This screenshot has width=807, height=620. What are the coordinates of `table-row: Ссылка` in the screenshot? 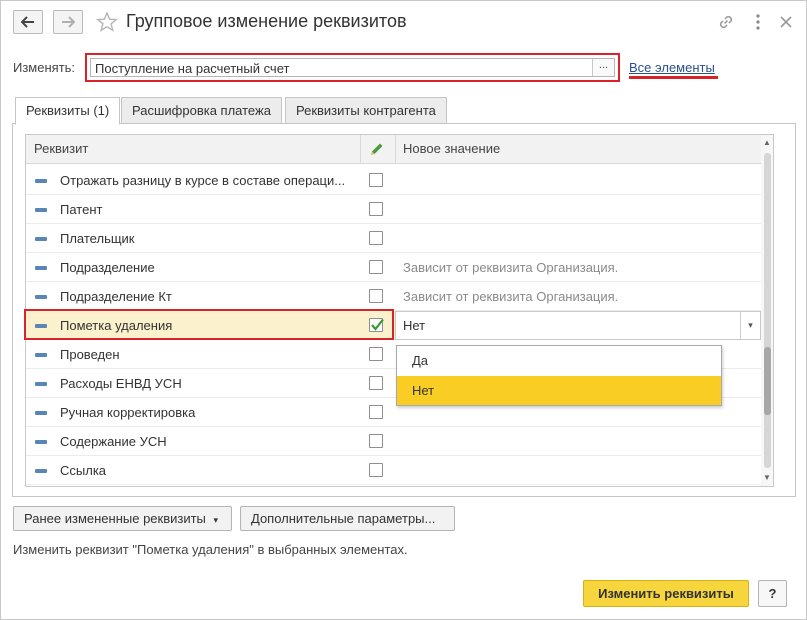 It's located at (393, 470).